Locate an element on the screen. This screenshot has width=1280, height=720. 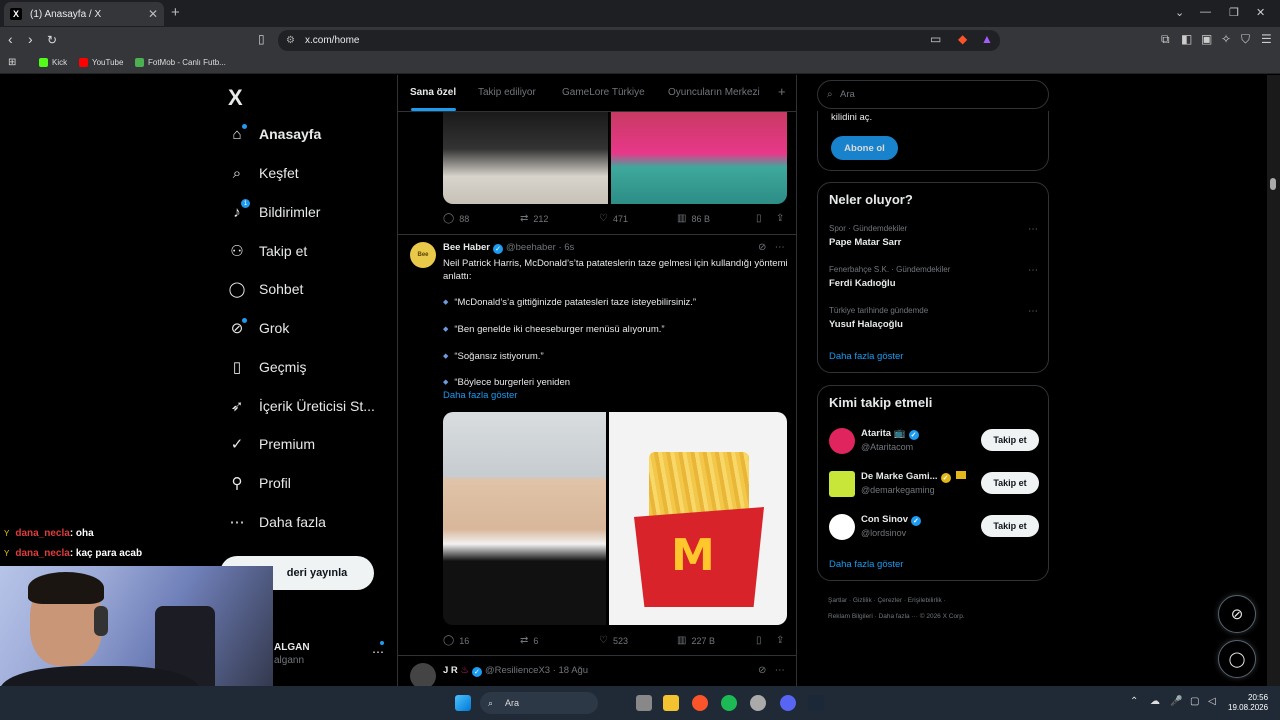
wtf-show-more: Daha fazla göster is located at coordinates (866, 564).